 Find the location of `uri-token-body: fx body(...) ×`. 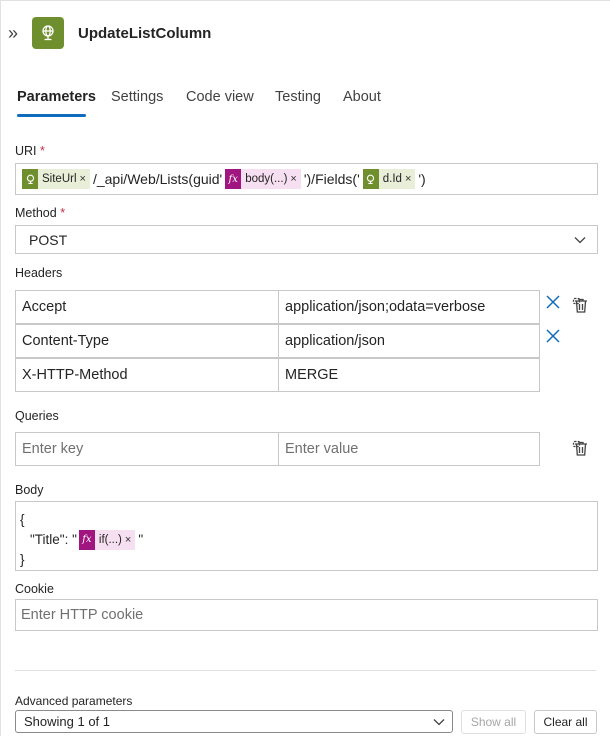

uri-token-body: fx body(...) × is located at coordinates (263, 179).